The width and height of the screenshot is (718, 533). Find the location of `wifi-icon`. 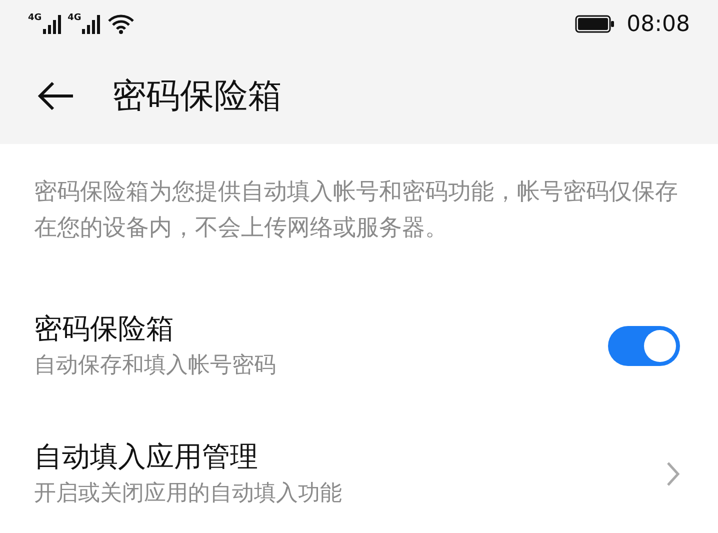

wifi-icon is located at coordinates (121, 24).